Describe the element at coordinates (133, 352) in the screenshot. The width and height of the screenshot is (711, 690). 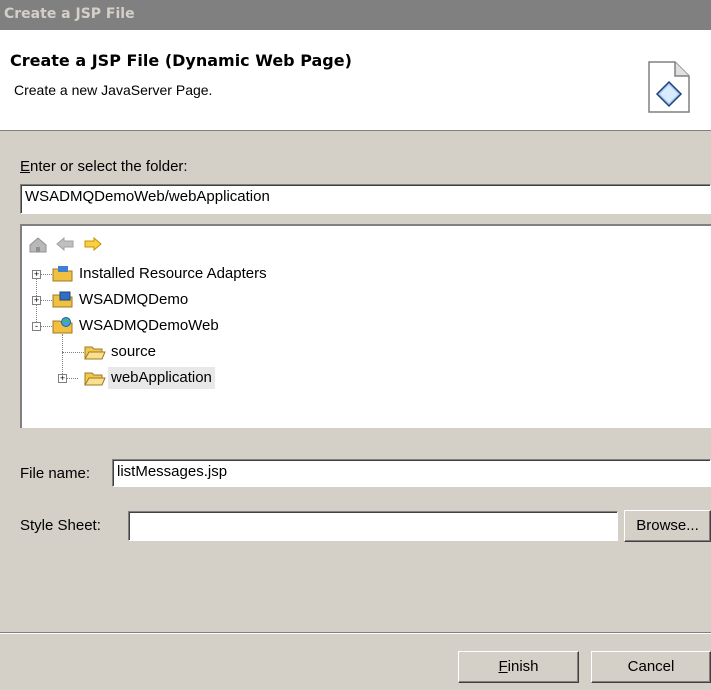
I see `tree-node-source: source` at that location.